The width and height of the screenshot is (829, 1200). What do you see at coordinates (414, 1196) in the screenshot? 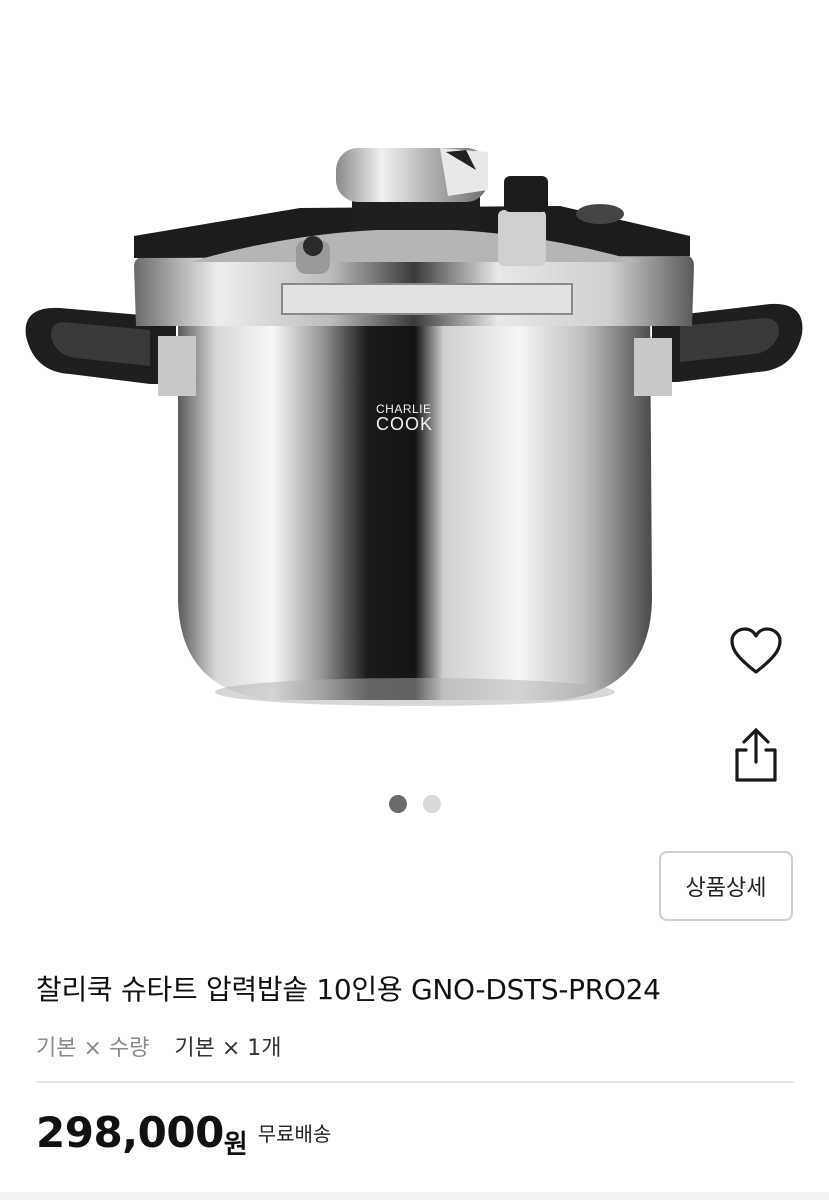
I see `bottom-bar` at bounding box center [414, 1196].